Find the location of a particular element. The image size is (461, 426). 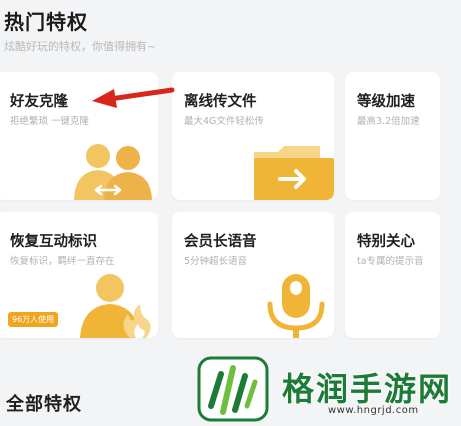

card-desc: 拒绝繁琐 一键克隆 is located at coordinates (50, 121).